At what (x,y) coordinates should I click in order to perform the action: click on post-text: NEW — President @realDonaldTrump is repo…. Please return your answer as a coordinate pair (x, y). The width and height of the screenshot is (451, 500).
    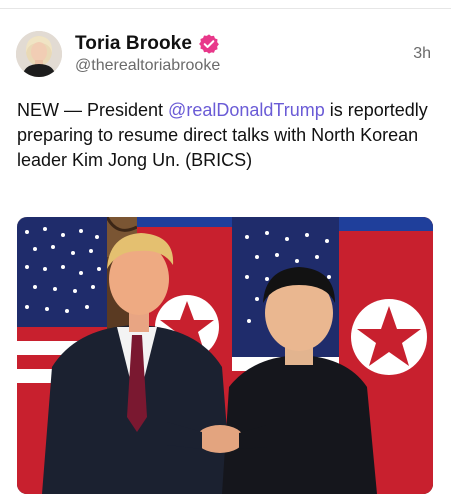
    Looking at the image, I should click on (227, 135).